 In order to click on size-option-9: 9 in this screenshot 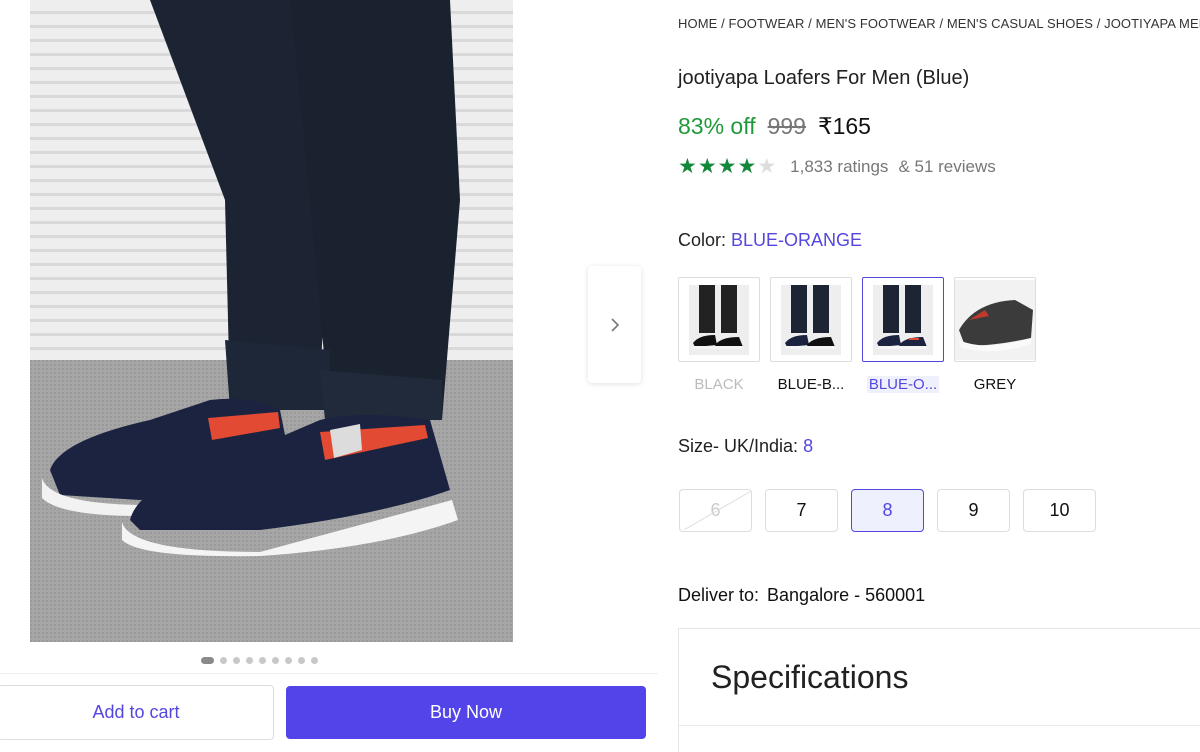, I will do `click(973, 510)`.